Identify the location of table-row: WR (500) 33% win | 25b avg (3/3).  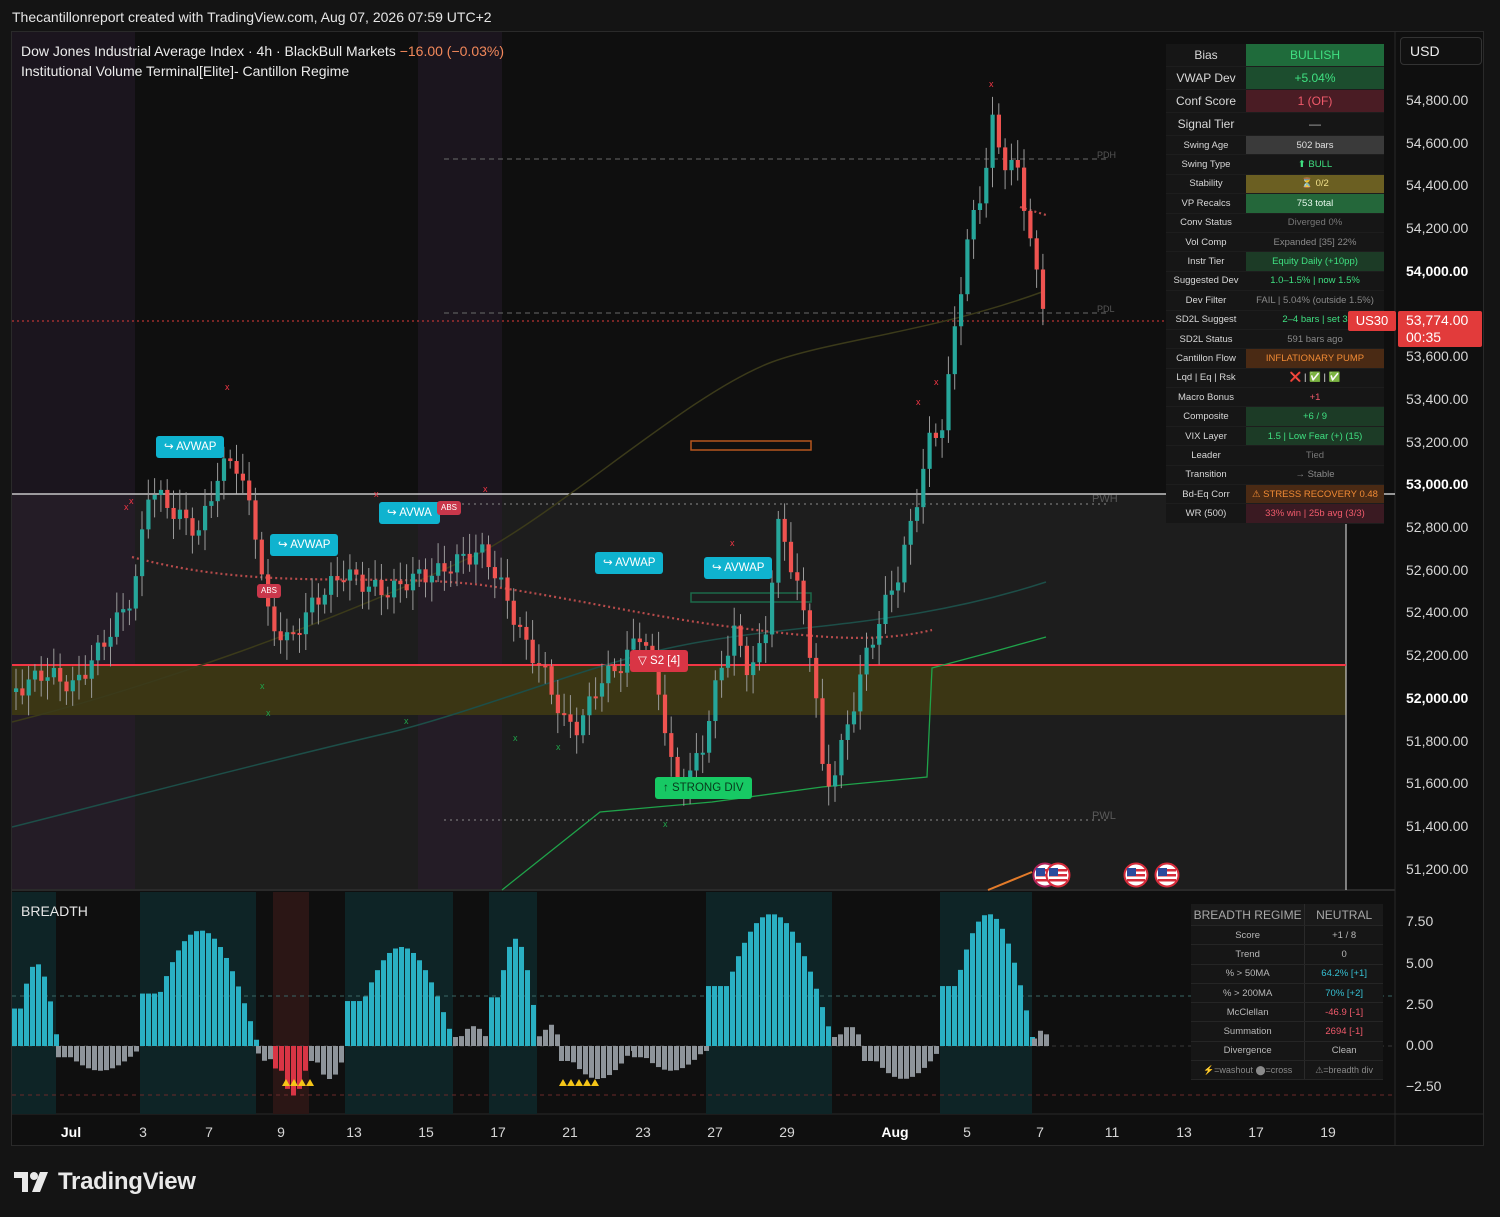
(1275, 513).